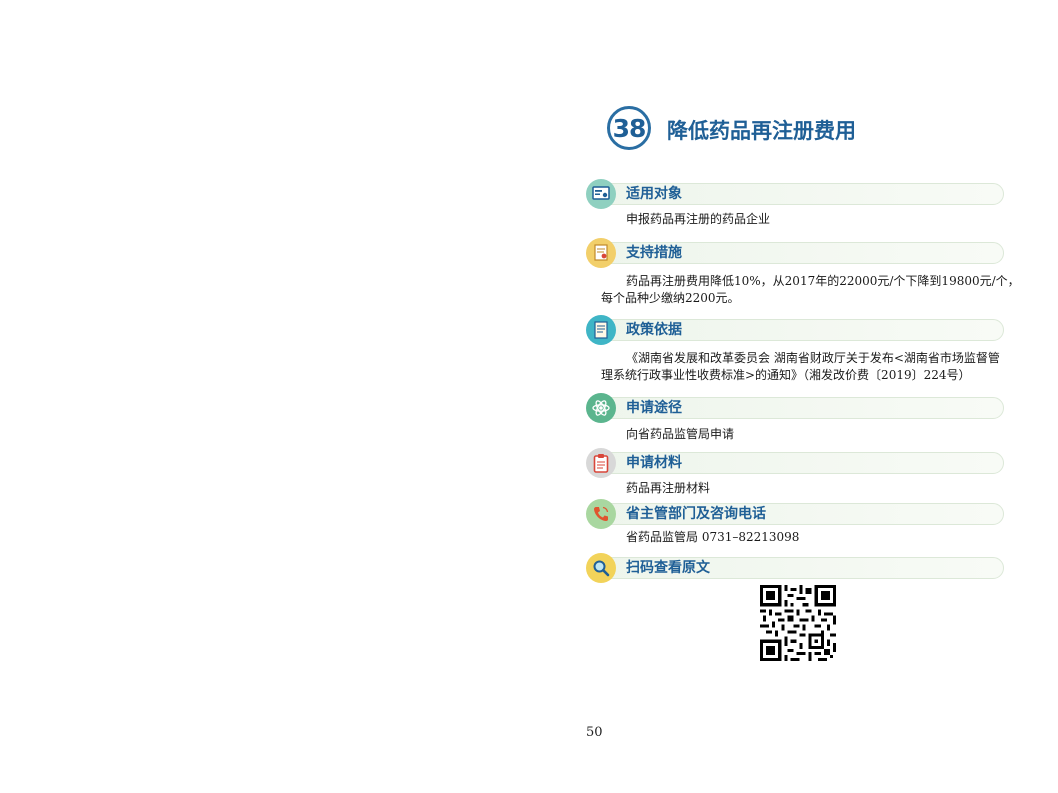 The height and width of the screenshot is (793, 1058). What do you see at coordinates (713, 537) in the screenshot?
I see `section-body-contact: 省药品监管局 0731–82213098` at bounding box center [713, 537].